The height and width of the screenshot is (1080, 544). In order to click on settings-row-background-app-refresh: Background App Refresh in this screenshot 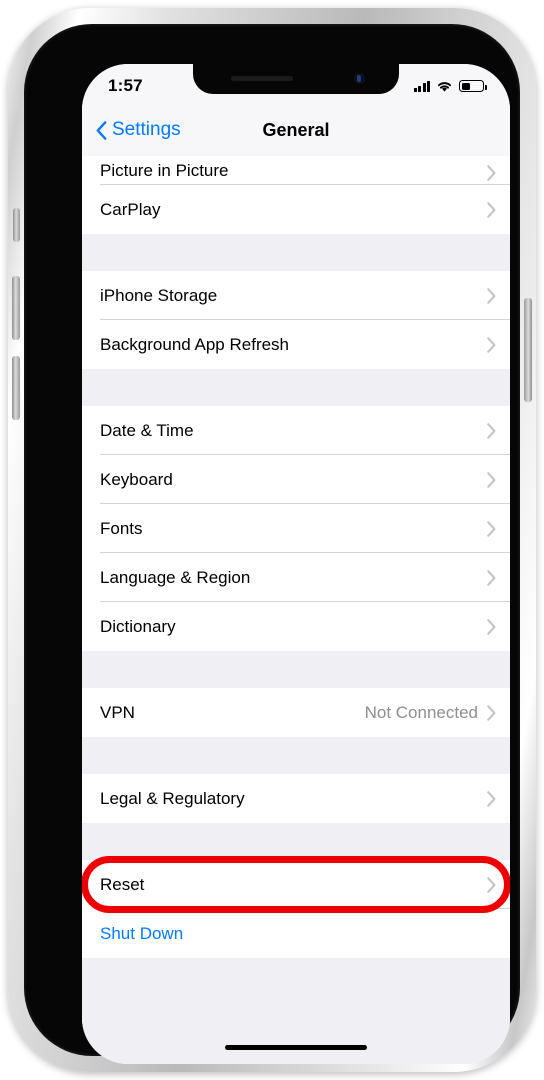, I will do `click(296, 344)`.